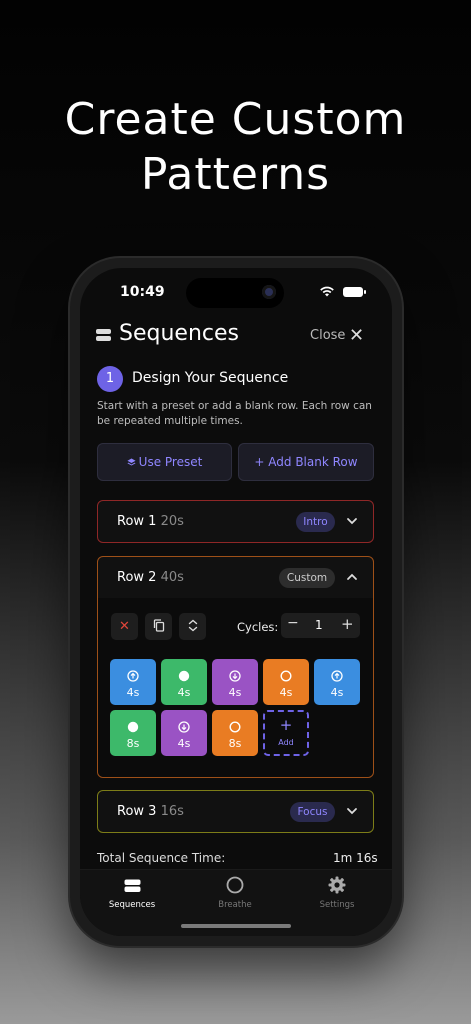  What do you see at coordinates (172, 577) in the screenshot?
I see `row-2-duration: 40s` at bounding box center [172, 577].